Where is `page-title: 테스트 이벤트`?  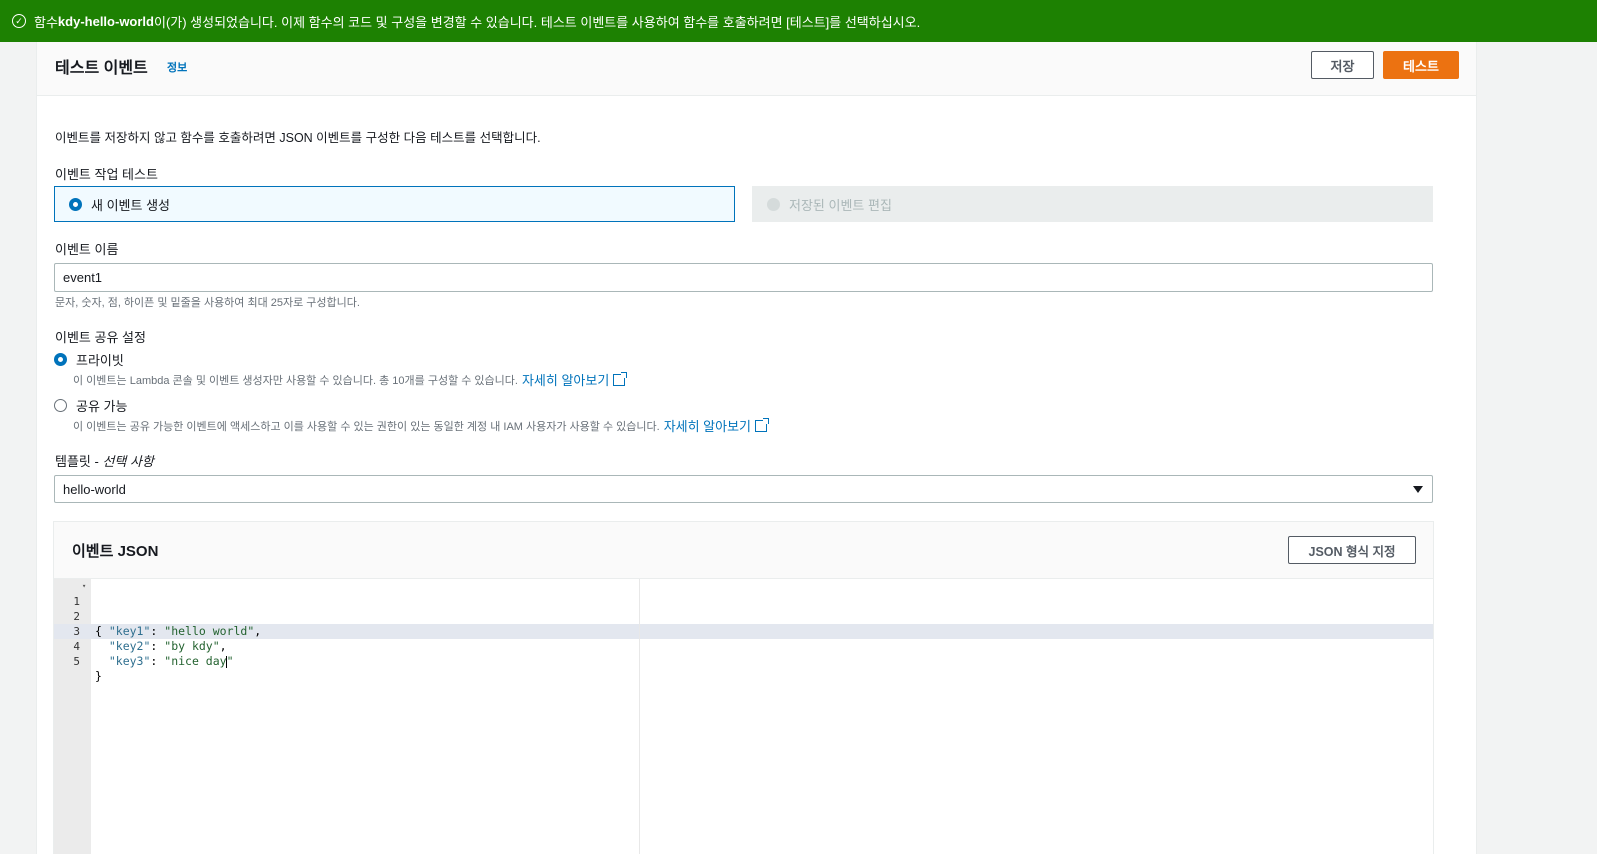 page-title: 테스트 이벤트 is located at coordinates (101, 68).